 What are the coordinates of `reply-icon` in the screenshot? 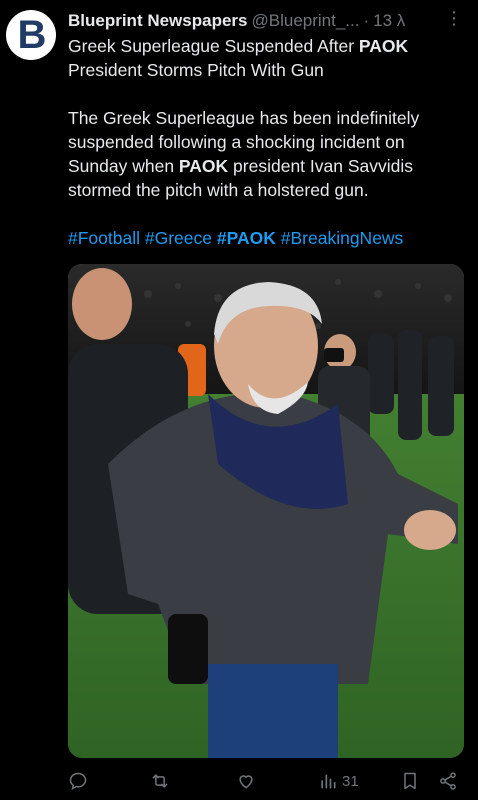 It's located at (78, 781).